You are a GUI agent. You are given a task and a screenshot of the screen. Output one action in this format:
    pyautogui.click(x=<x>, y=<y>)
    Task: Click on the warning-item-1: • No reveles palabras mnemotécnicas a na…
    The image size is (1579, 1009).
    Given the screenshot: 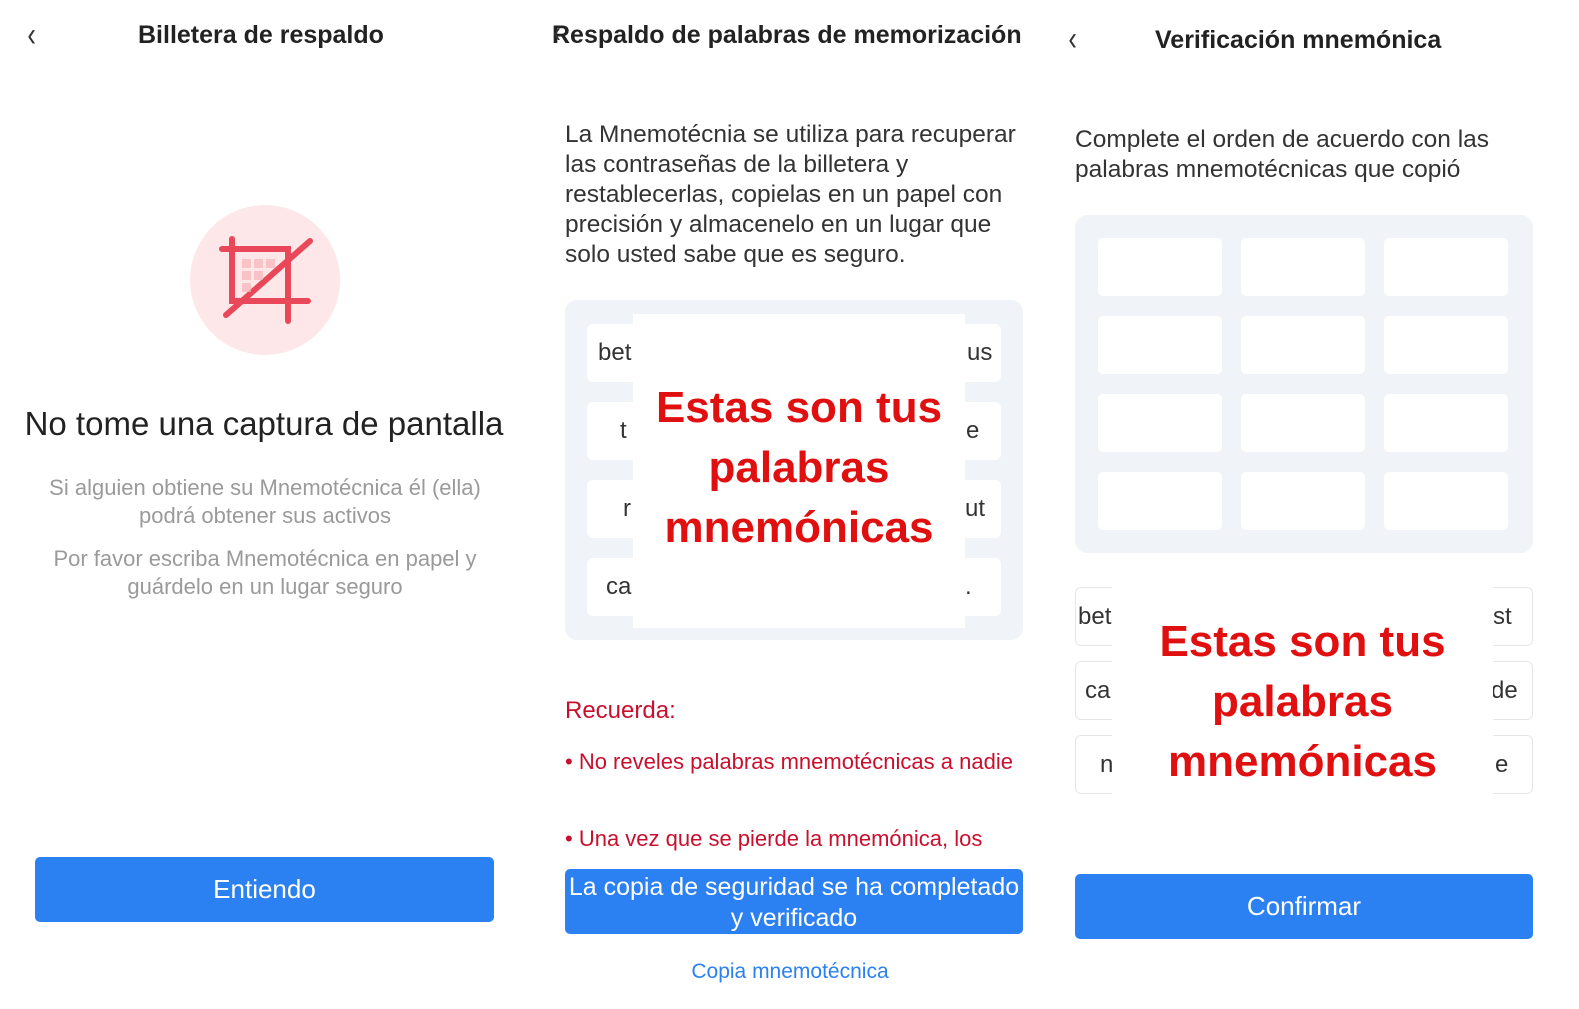 What is the action you would take?
    pyautogui.click(x=789, y=761)
    